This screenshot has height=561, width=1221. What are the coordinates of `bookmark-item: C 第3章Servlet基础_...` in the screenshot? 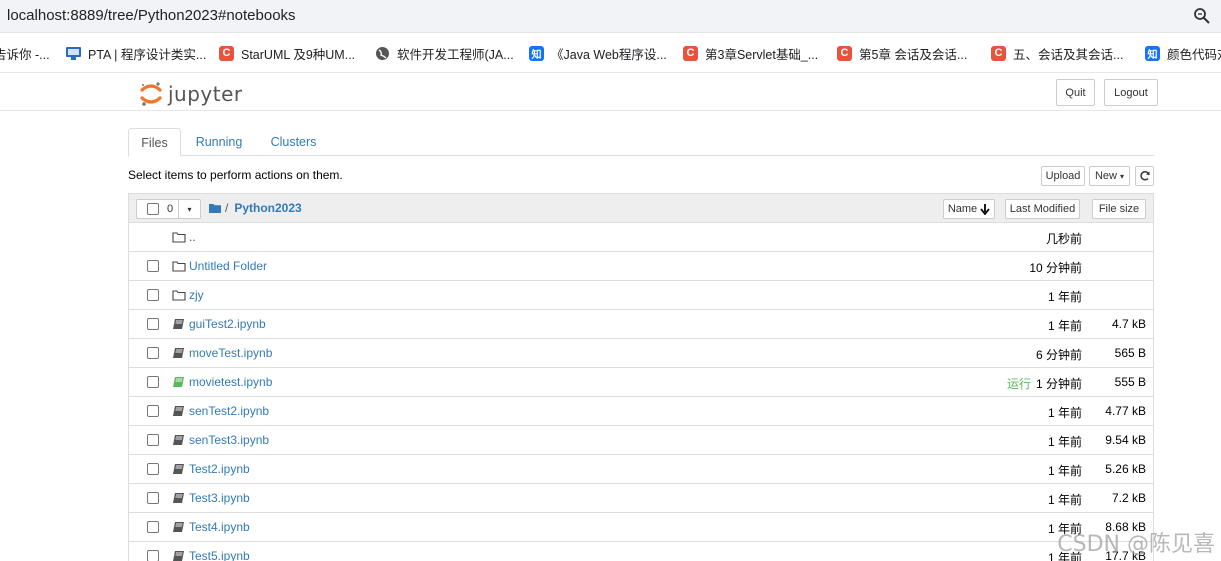 It's located at (750, 53).